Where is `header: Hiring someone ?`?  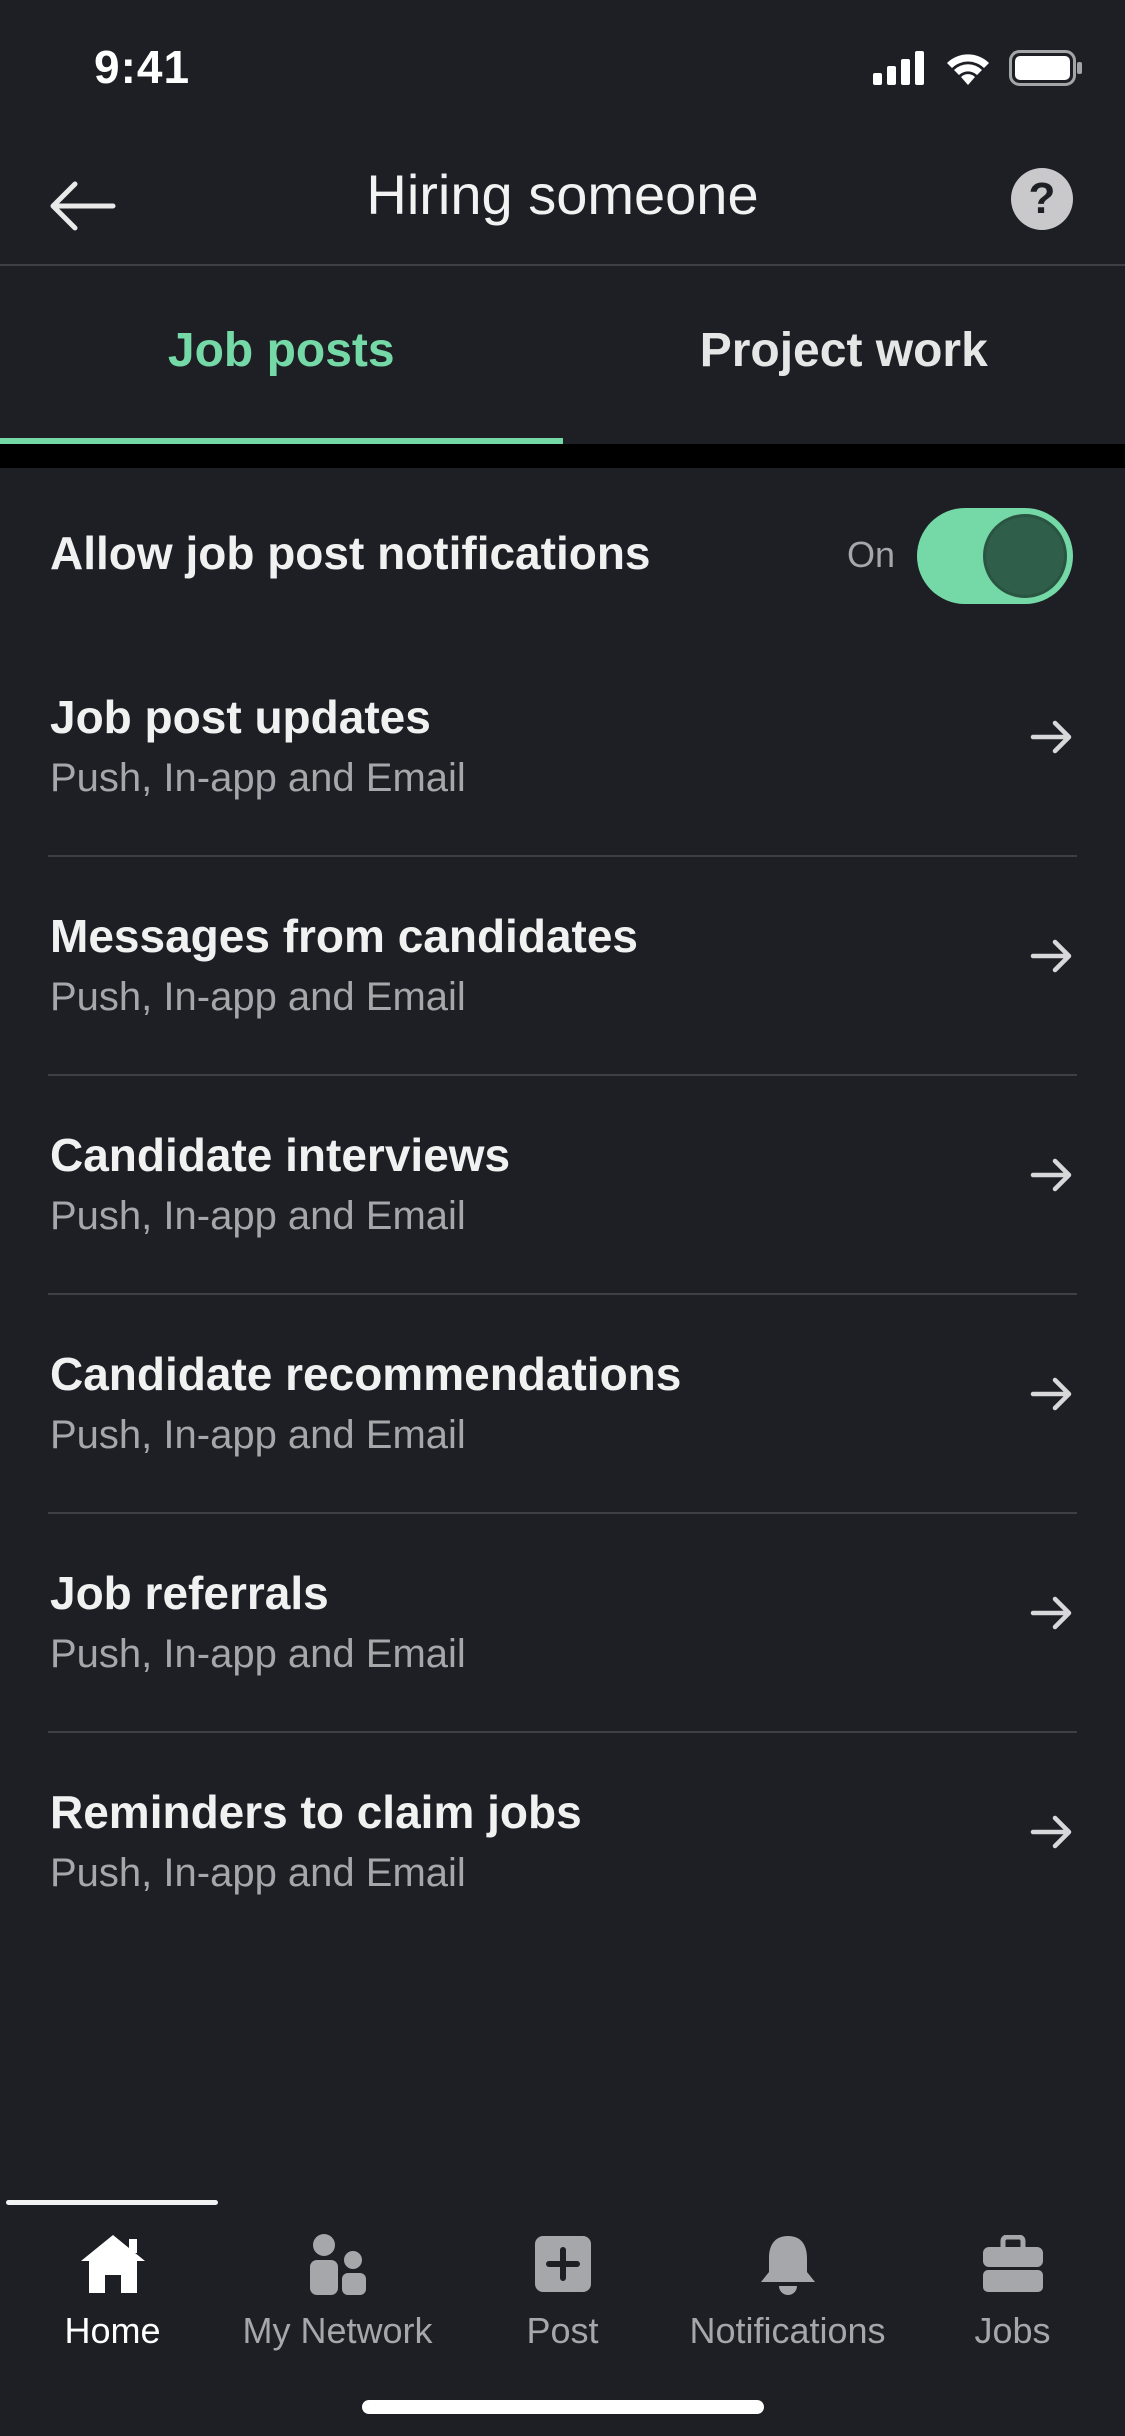
header: Hiring someone ? is located at coordinates (562, 203).